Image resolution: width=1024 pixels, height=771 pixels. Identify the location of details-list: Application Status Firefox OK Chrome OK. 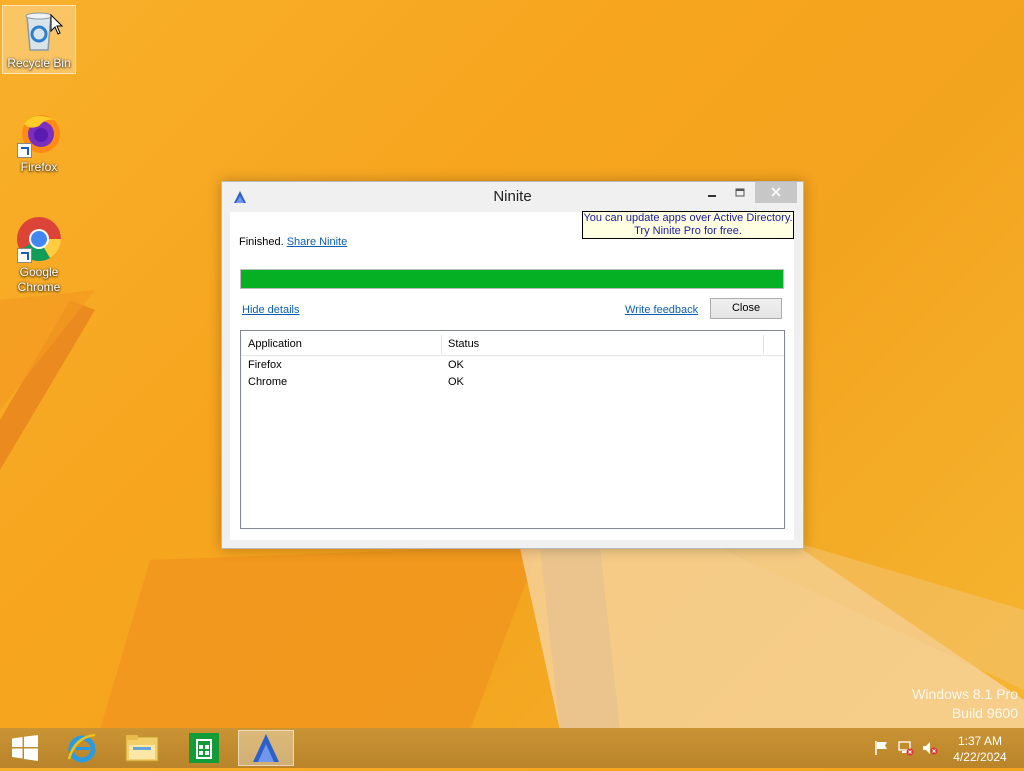
(512, 429).